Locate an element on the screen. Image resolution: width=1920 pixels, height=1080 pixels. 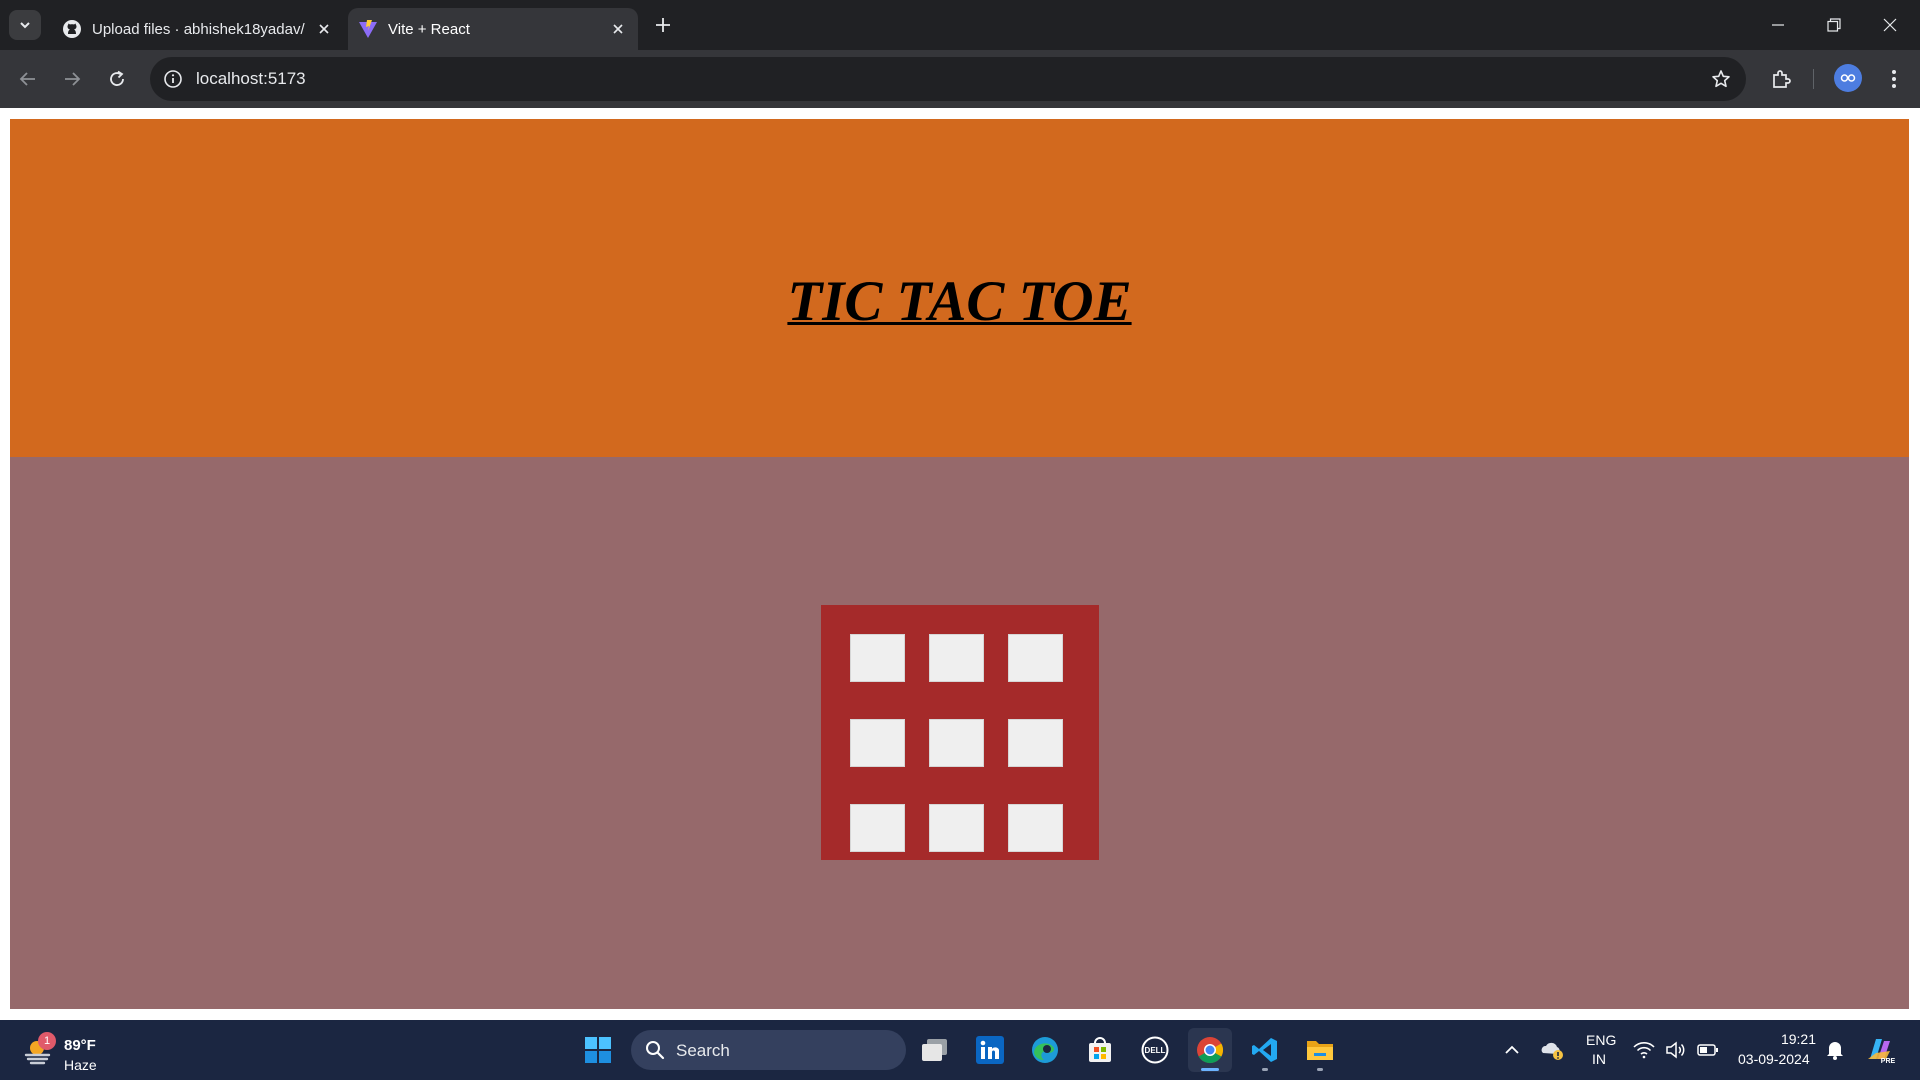
game-board is located at coordinates (960, 732).